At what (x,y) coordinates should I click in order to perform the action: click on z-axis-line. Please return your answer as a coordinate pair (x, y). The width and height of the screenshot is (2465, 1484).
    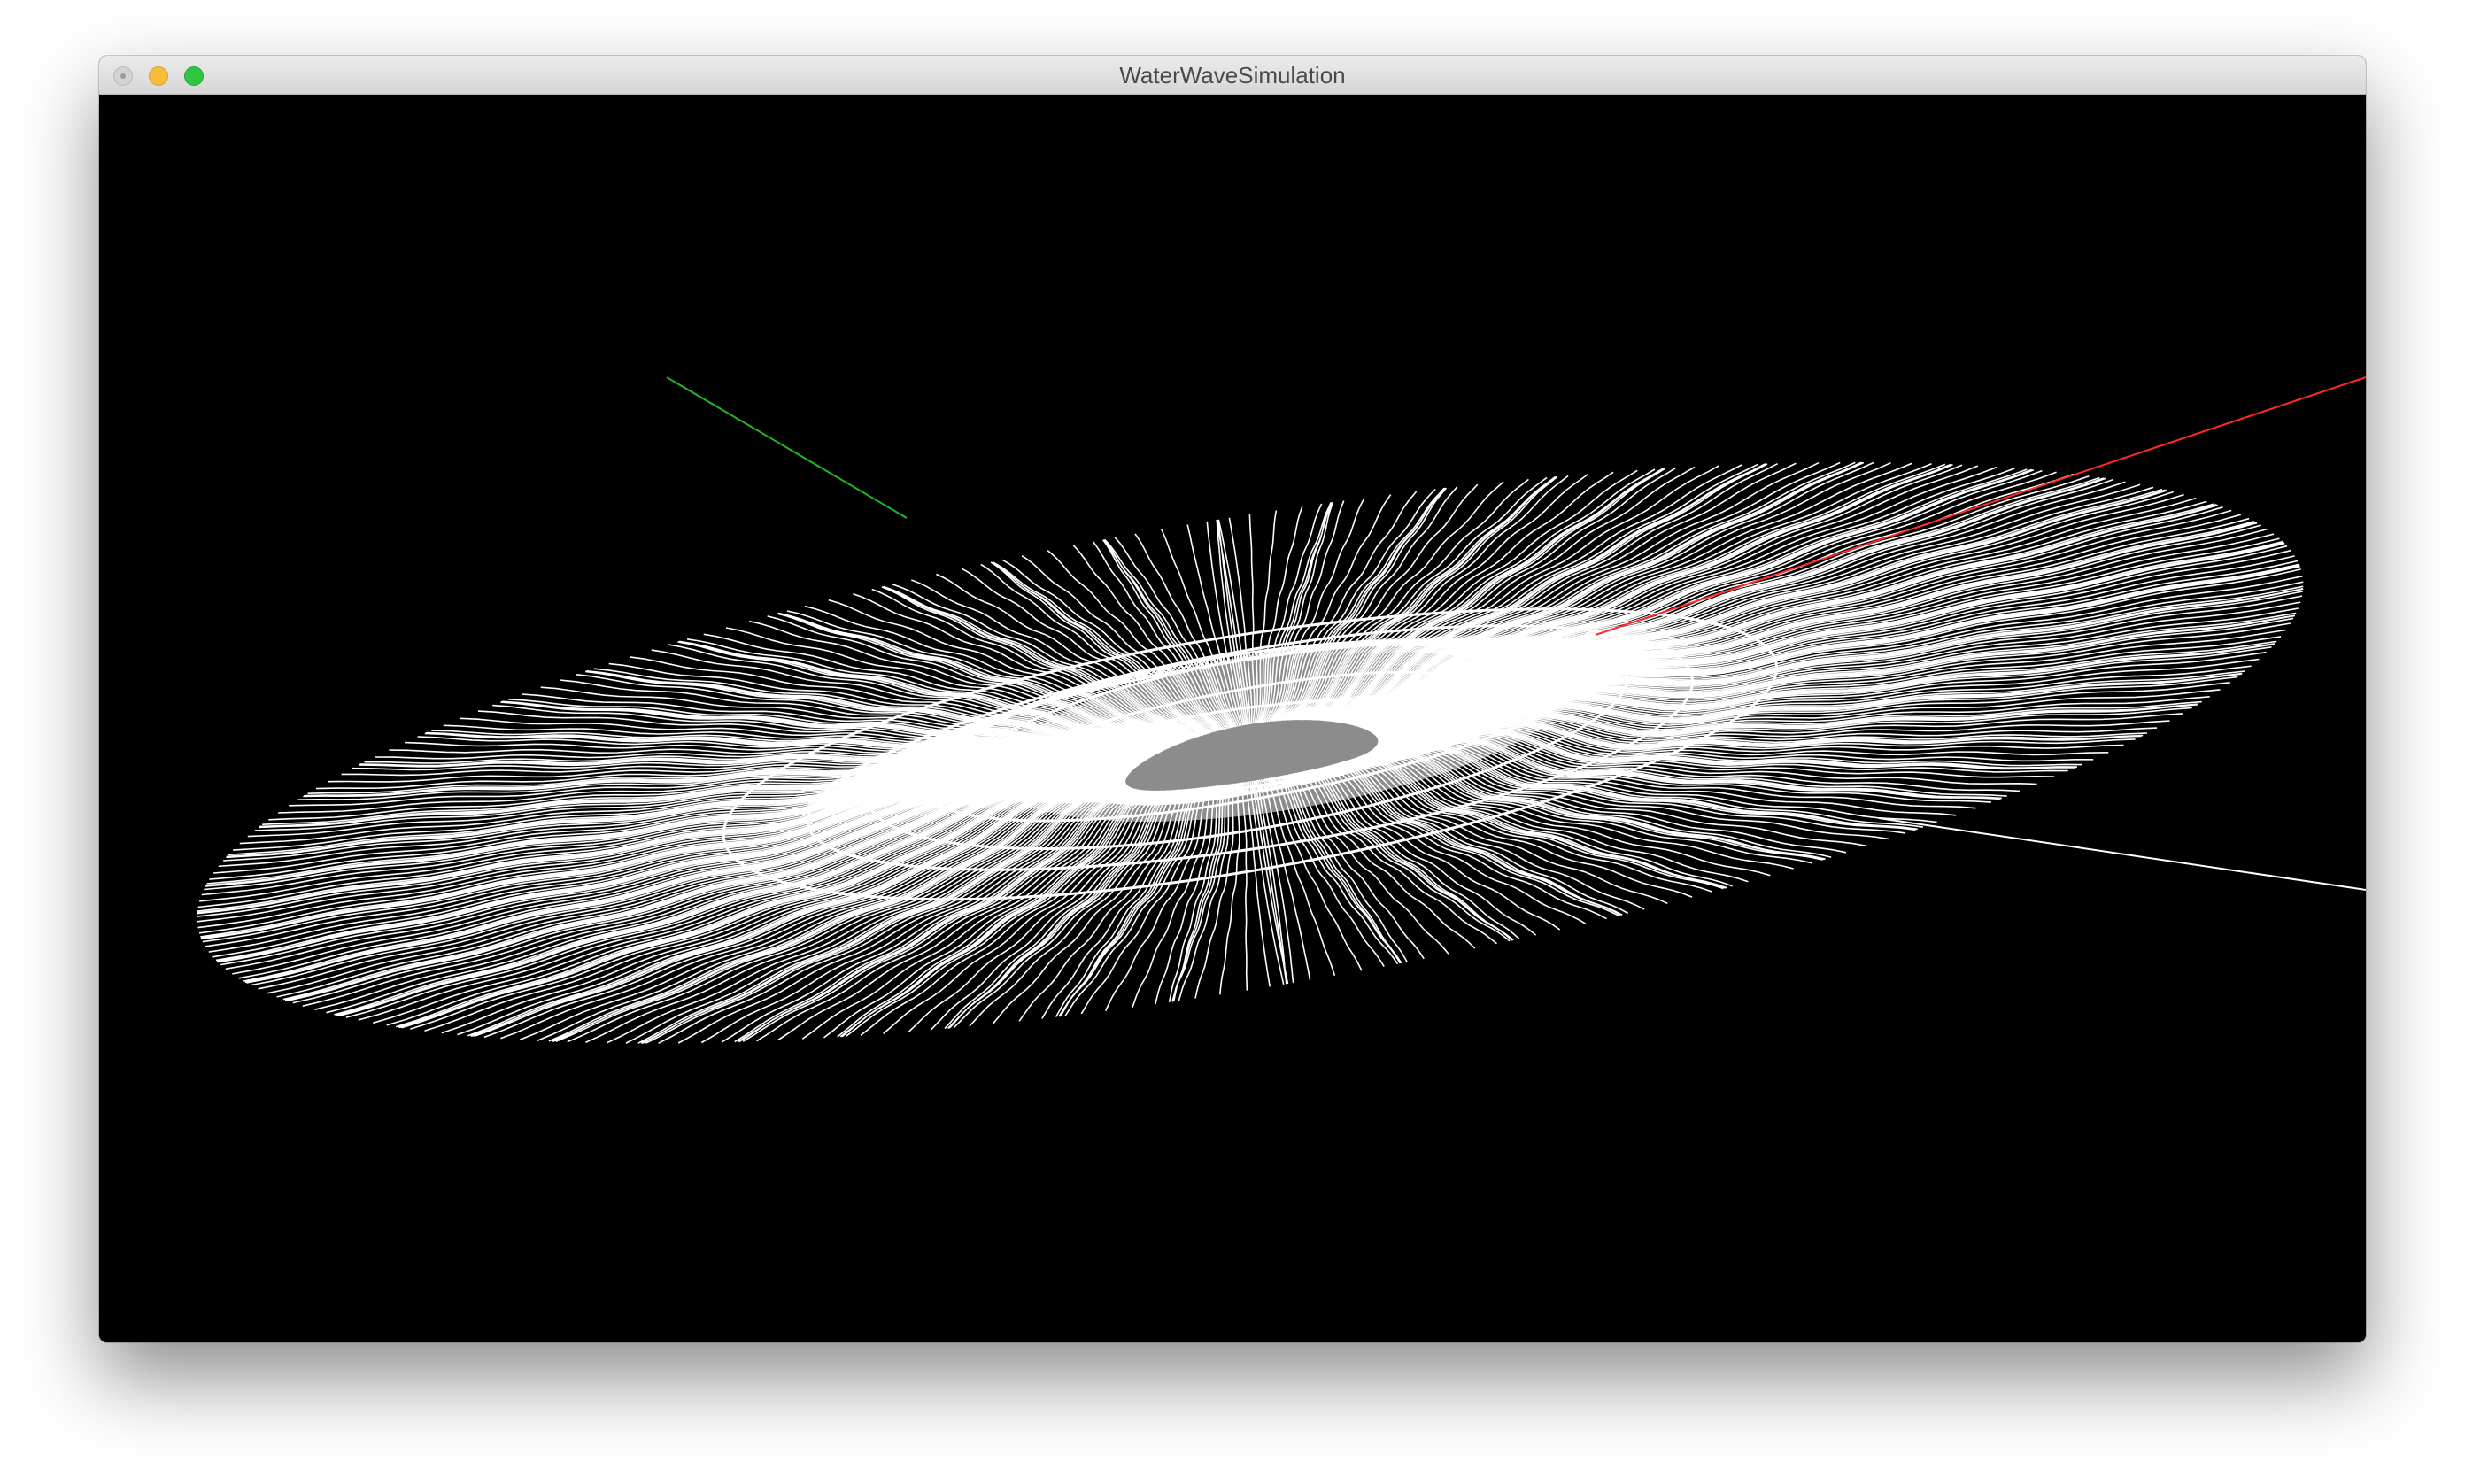
    Looking at the image, I should click on (2122, 854).